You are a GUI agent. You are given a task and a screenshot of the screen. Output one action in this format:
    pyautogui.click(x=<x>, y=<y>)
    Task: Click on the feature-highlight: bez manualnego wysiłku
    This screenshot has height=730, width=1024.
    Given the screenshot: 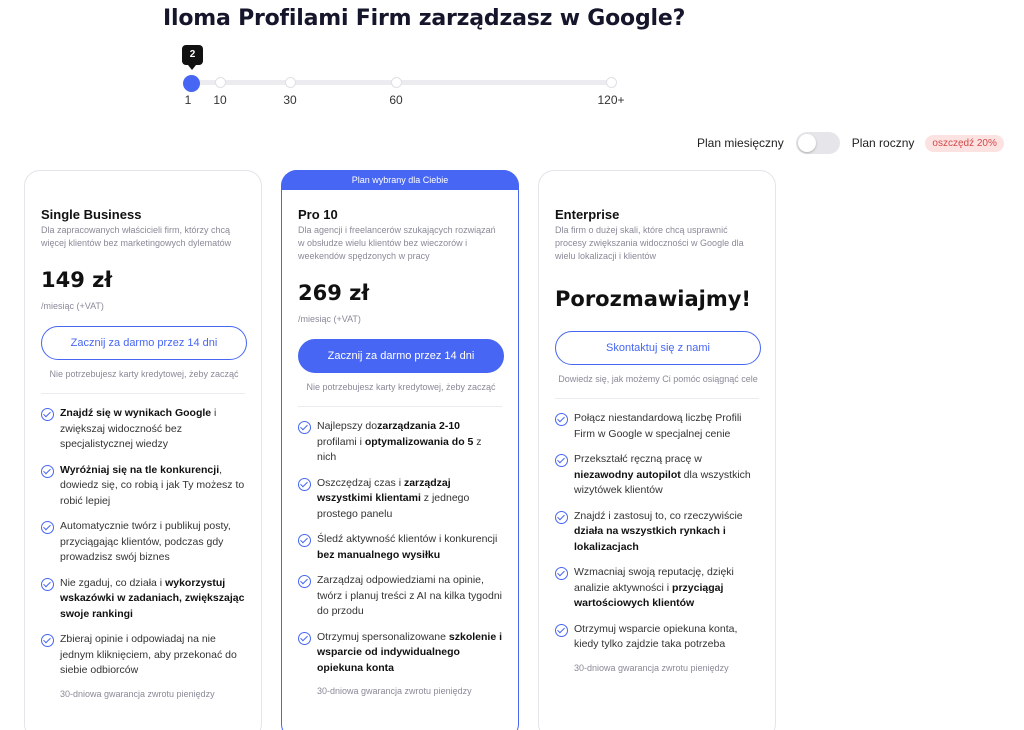 What is the action you would take?
    pyautogui.click(x=379, y=554)
    